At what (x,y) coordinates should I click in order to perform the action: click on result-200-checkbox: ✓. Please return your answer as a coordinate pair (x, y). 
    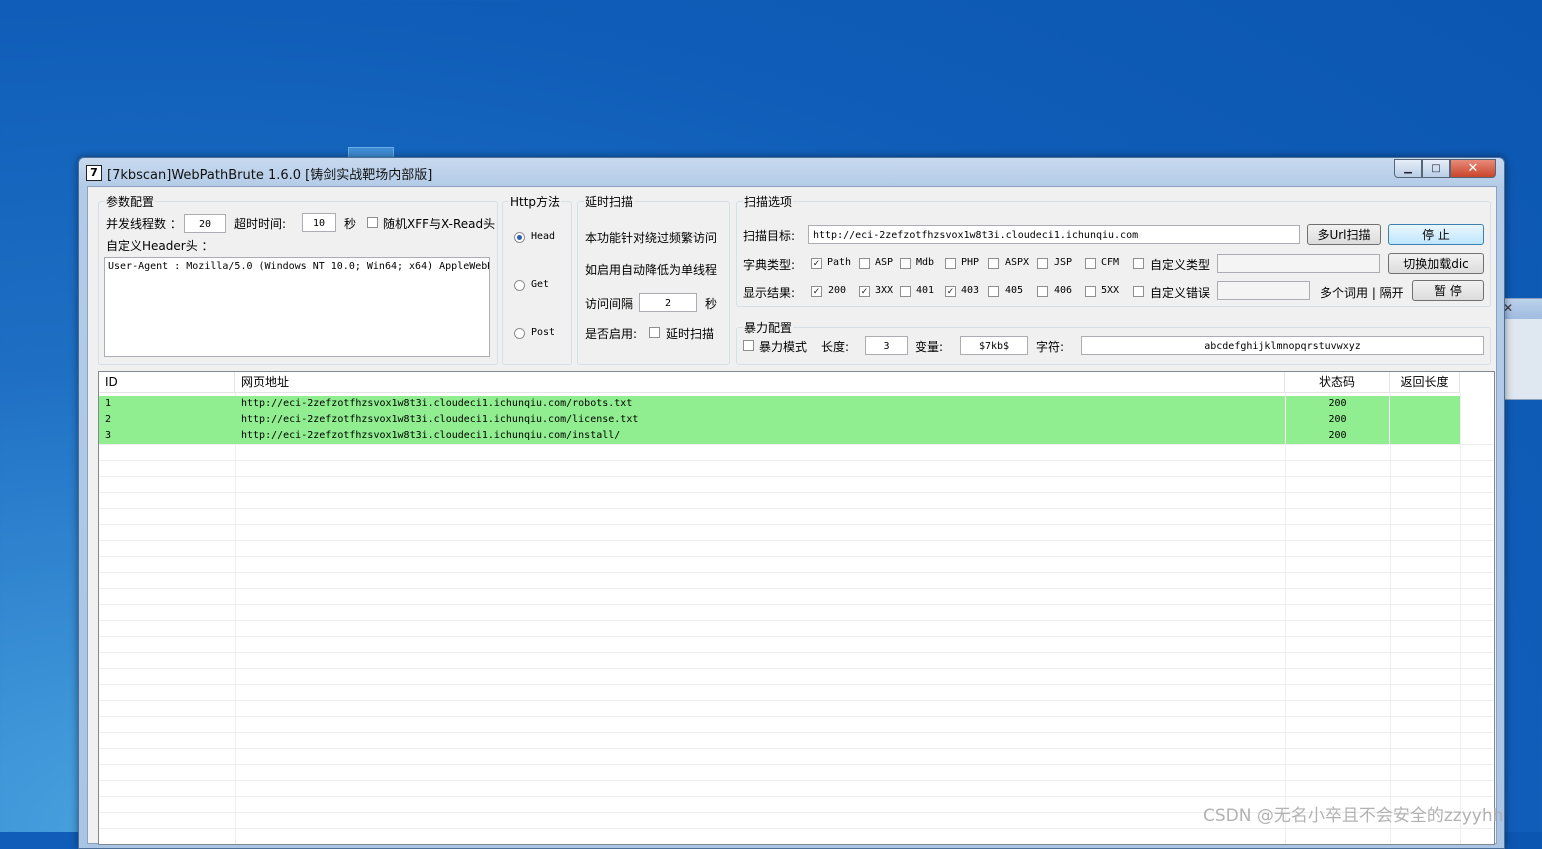
    Looking at the image, I should click on (816, 291).